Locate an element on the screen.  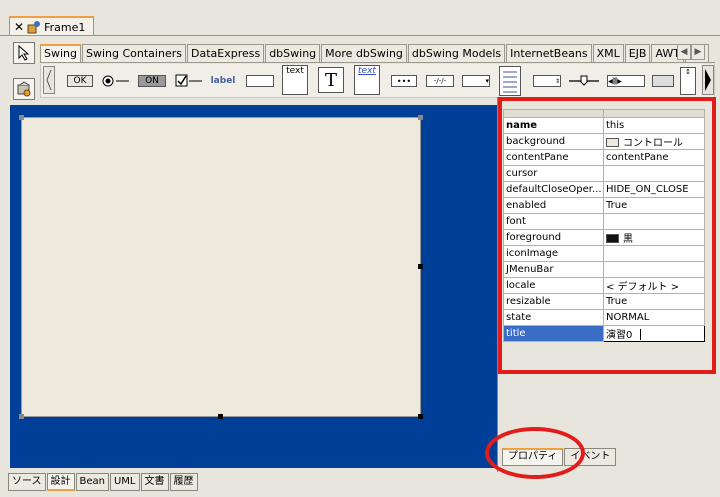
palette-tab-dbswing-models: dbSwing Models is located at coordinates (456, 53).